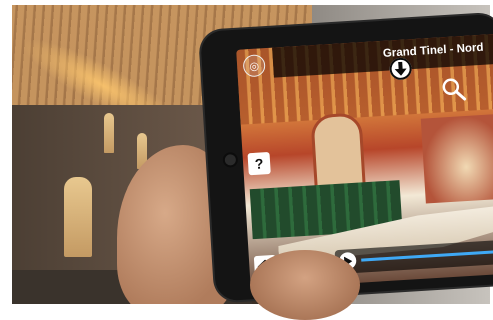 Image resolution: width=493 pixels, height=320 pixels. I want to click on help-button: ?, so click(259, 163).